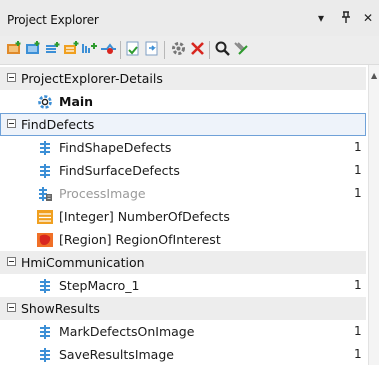 The image size is (379, 366). Describe the element at coordinates (241, 48) in the screenshot. I see `find-replace-icon` at that location.